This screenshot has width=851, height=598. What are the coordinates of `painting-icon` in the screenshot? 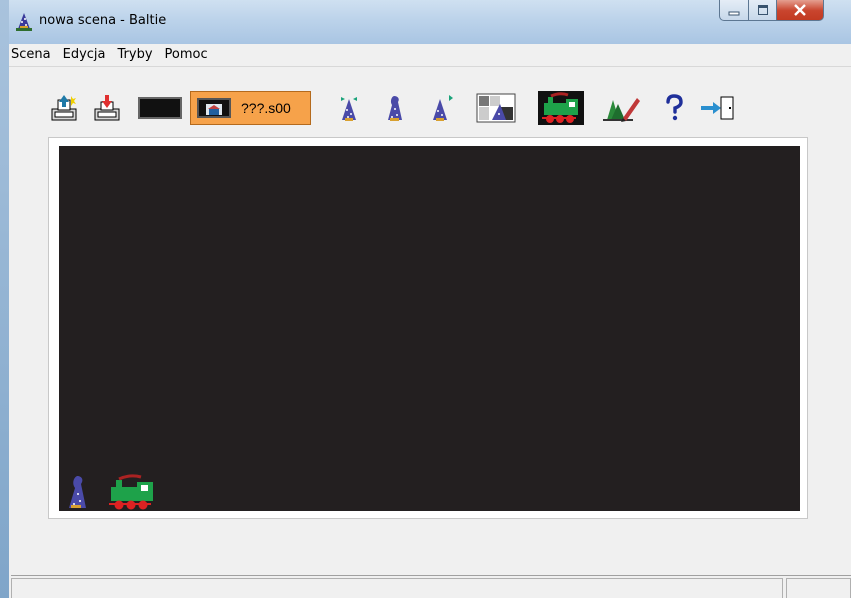 It's located at (621, 110).